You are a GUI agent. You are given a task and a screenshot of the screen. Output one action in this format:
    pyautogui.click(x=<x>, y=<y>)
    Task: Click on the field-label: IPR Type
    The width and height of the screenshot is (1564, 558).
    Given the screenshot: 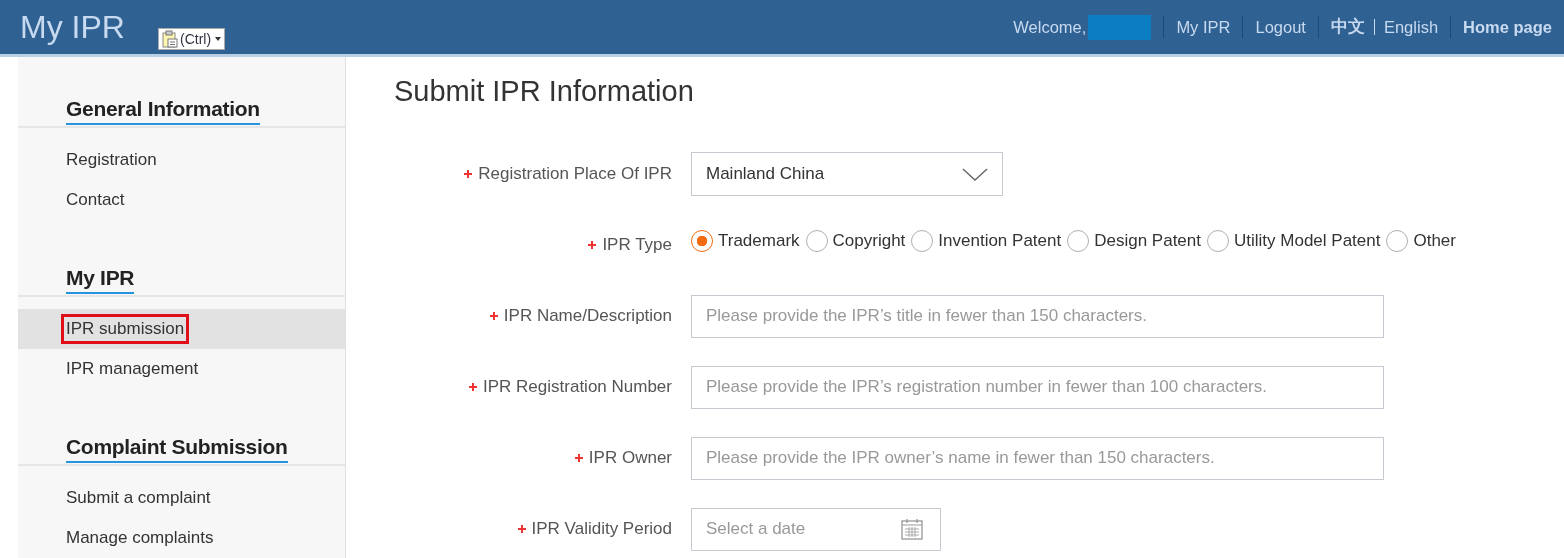 What is the action you would take?
    pyautogui.click(x=637, y=245)
    